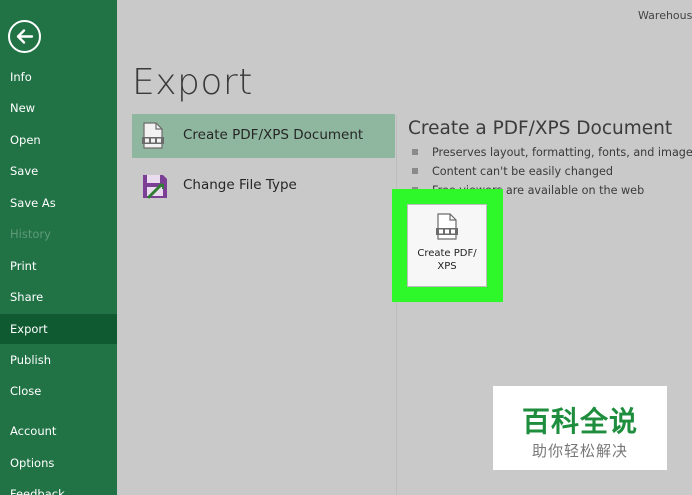 Image resolution: width=692 pixels, height=495 pixels. I want to click on nav-options: Options, so click(58, 463).